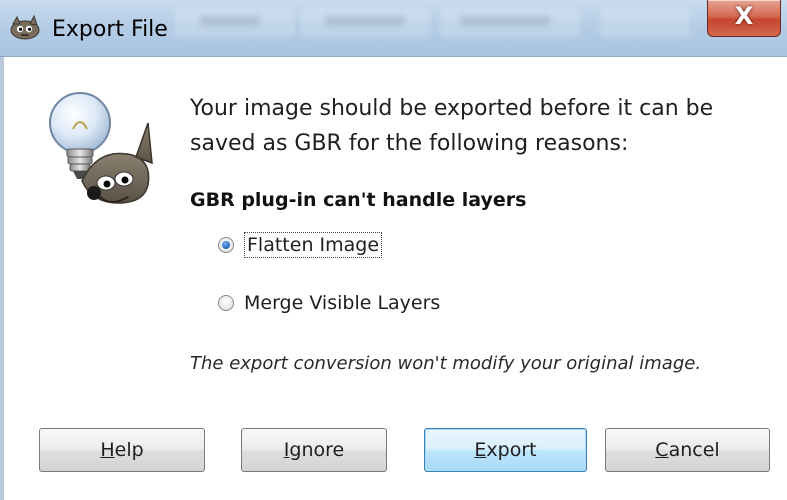 The image size is (787, 500). I want to click on export-button: Export, so click(505, 450).